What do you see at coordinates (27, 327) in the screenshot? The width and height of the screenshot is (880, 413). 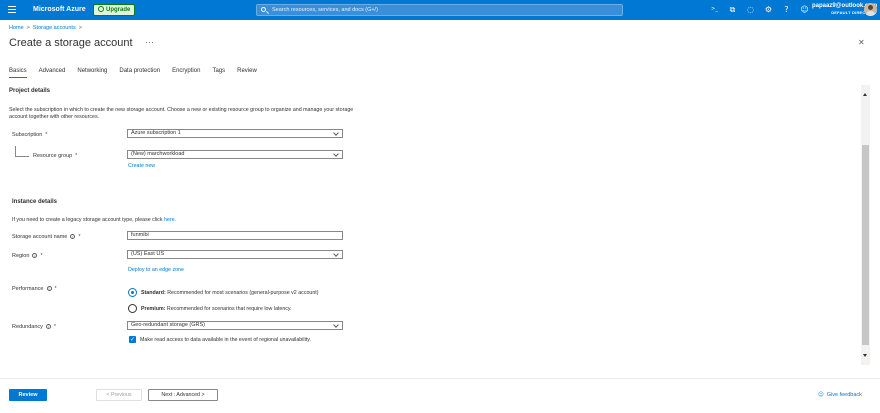 I see `redundancy-label-text: Redundancy` at bounding box center [27, 327].